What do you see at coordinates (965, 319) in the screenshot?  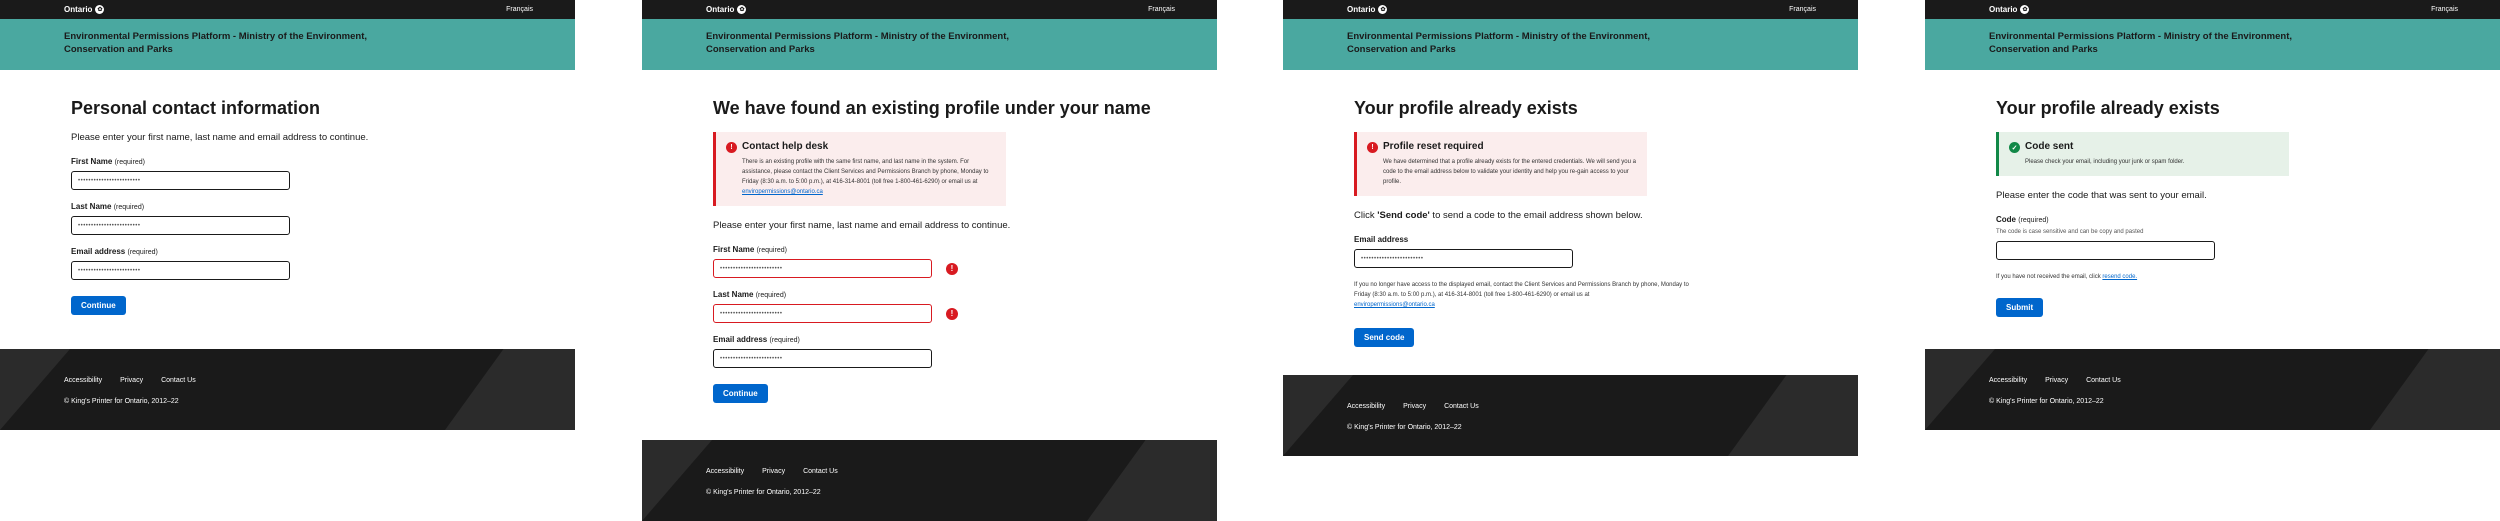 I see `last-name-row: •••••••••••••••••••••••• !` at bounding box center [965, 319].